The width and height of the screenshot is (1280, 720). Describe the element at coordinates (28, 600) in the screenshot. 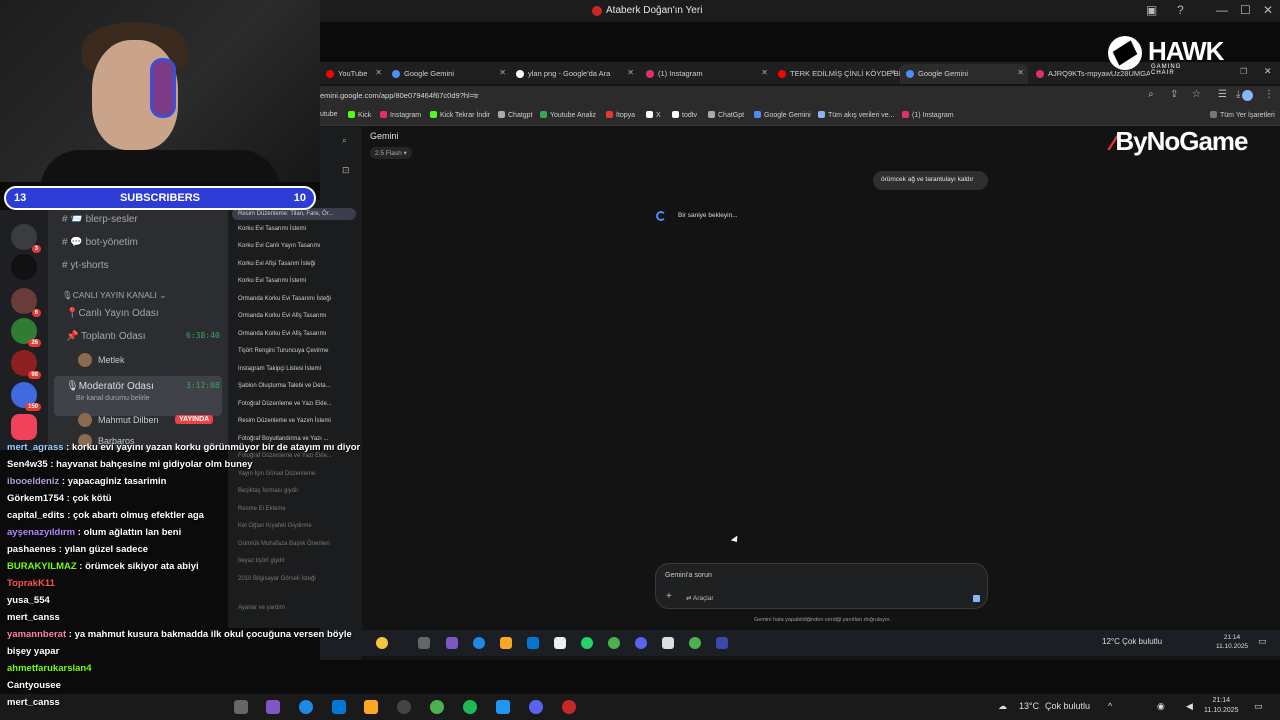

I see `chat-username: yusa_554` at that location.